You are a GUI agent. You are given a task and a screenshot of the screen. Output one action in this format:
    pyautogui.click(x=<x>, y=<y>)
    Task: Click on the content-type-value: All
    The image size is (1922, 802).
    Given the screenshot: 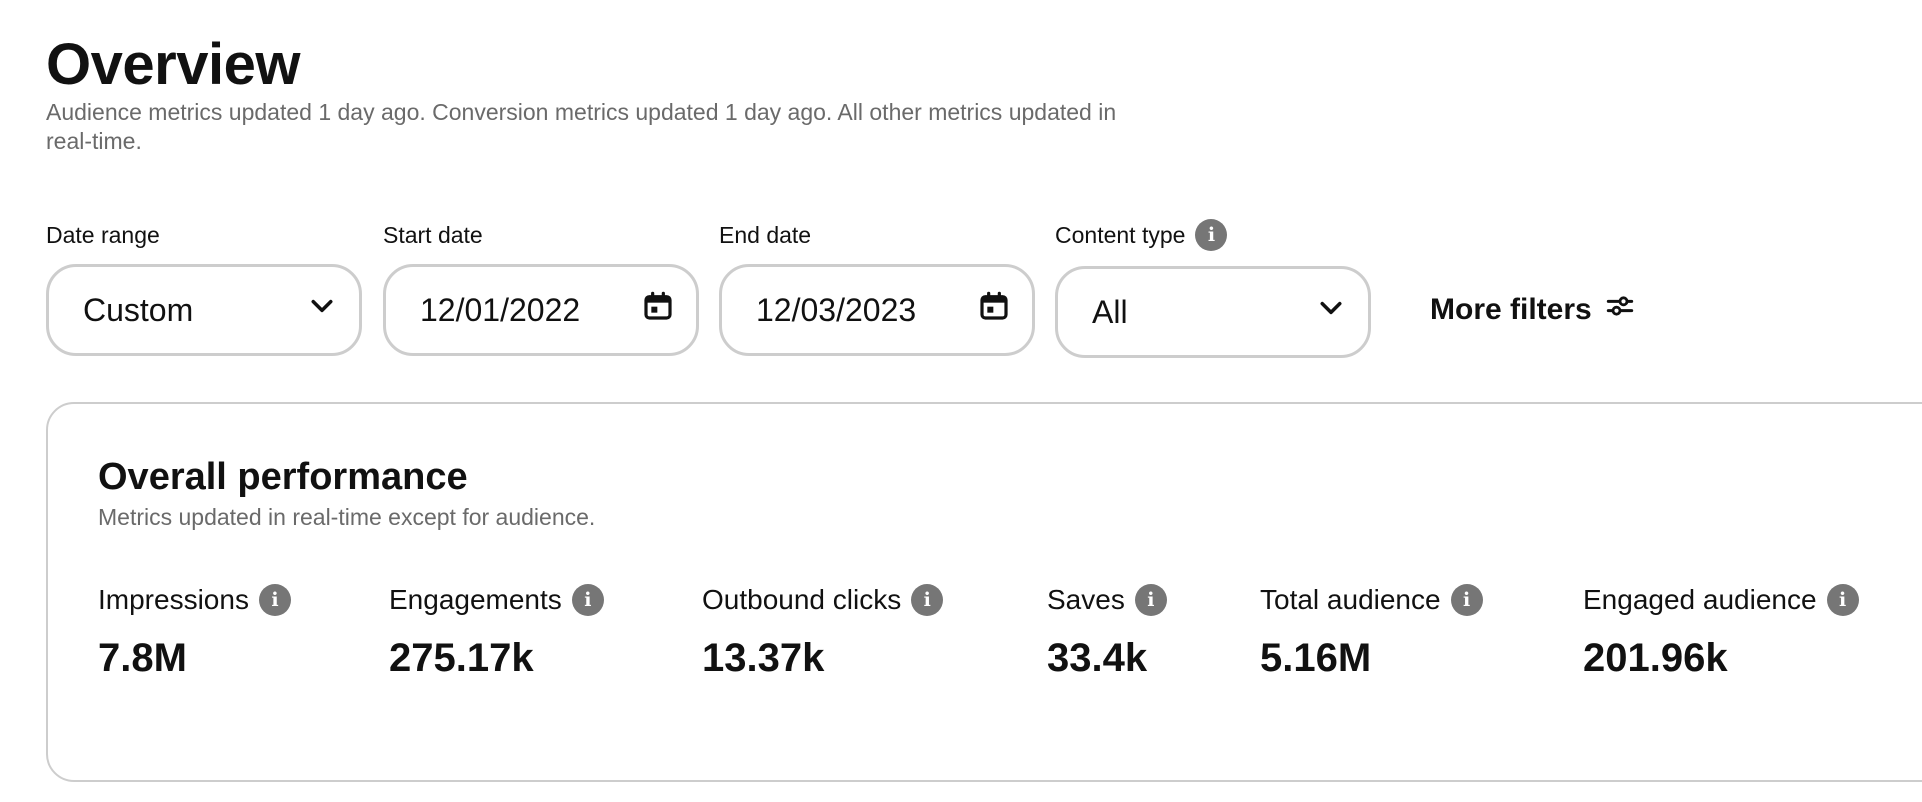 What is the action you would take?
    pyautogui.click(x=1110, y=311)
    